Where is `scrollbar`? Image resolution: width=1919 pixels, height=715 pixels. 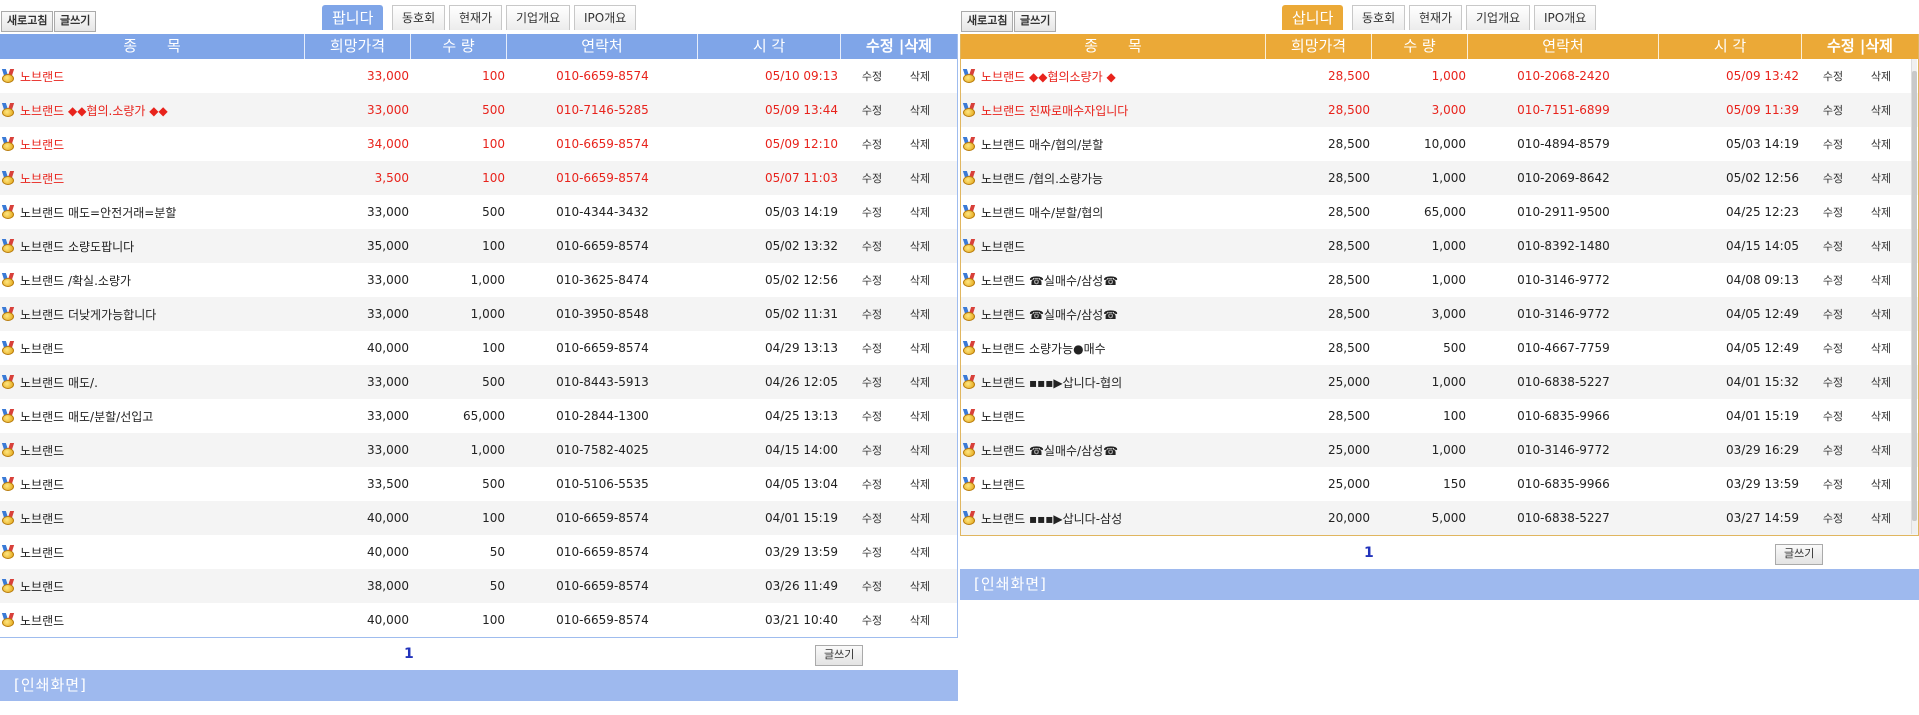 scrollbar is located at coordinates (1914, 296).